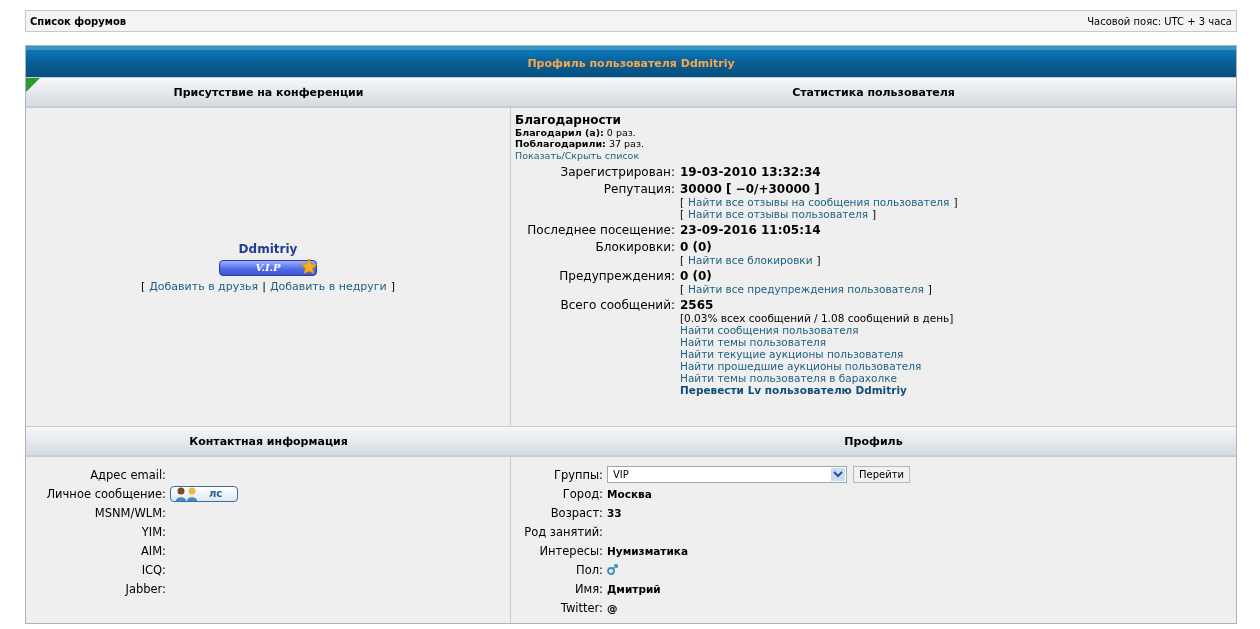  I want to click on users-icon, so click(187, 493).